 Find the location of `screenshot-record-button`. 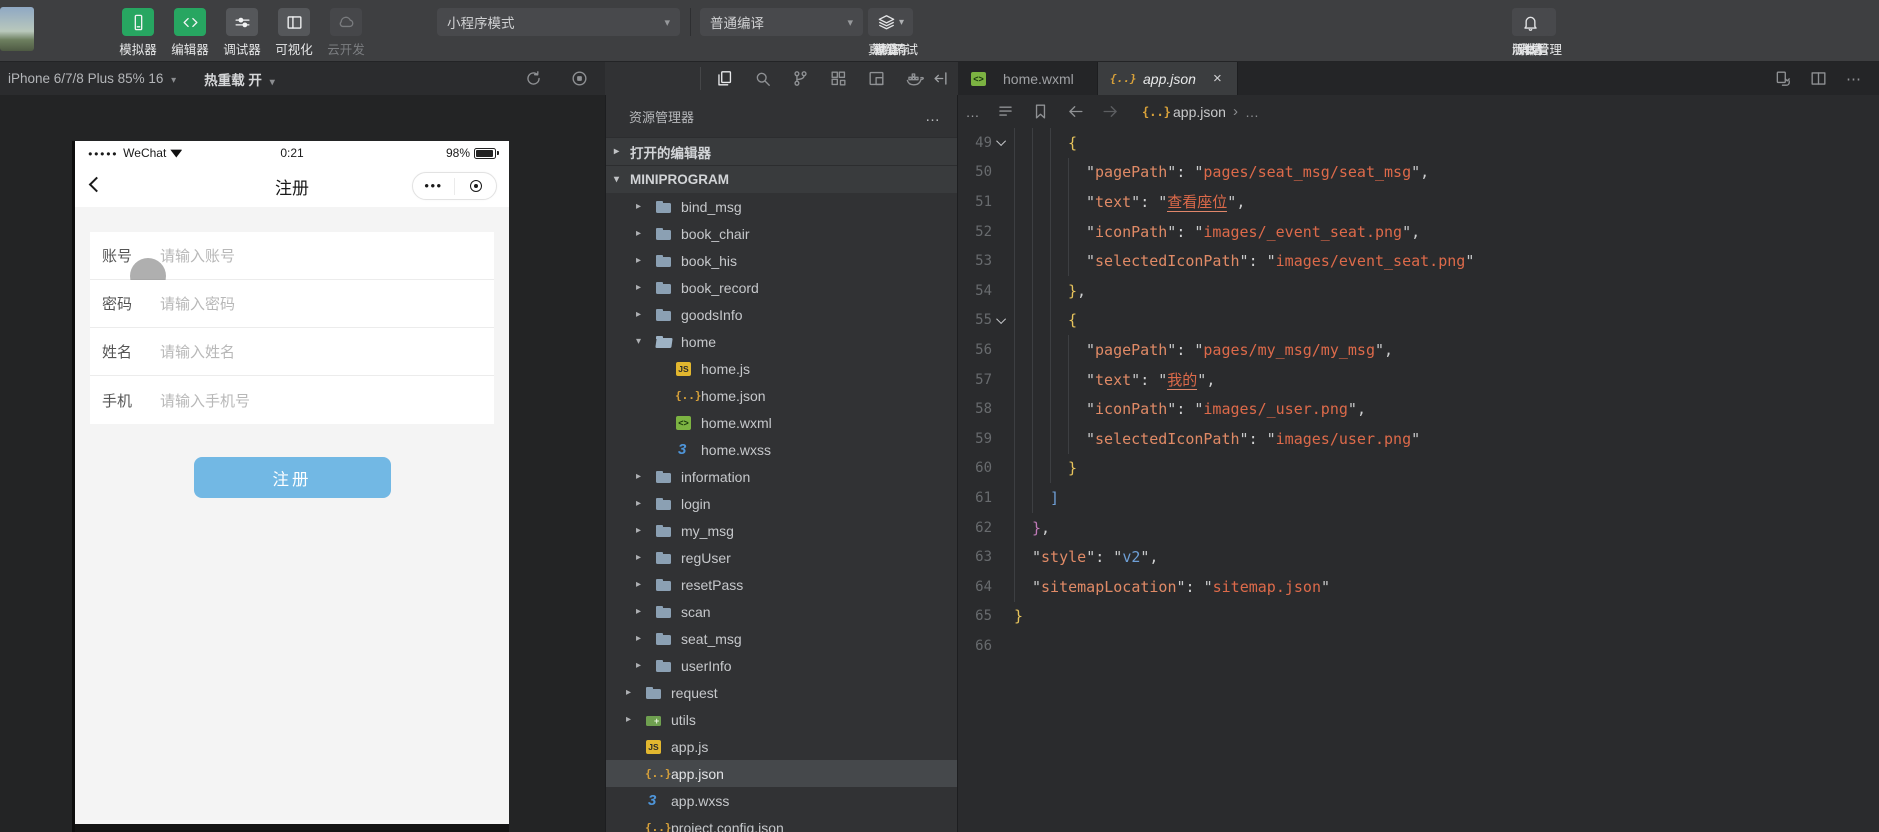

screenshot-record-button is located at coordinates (579, 78).